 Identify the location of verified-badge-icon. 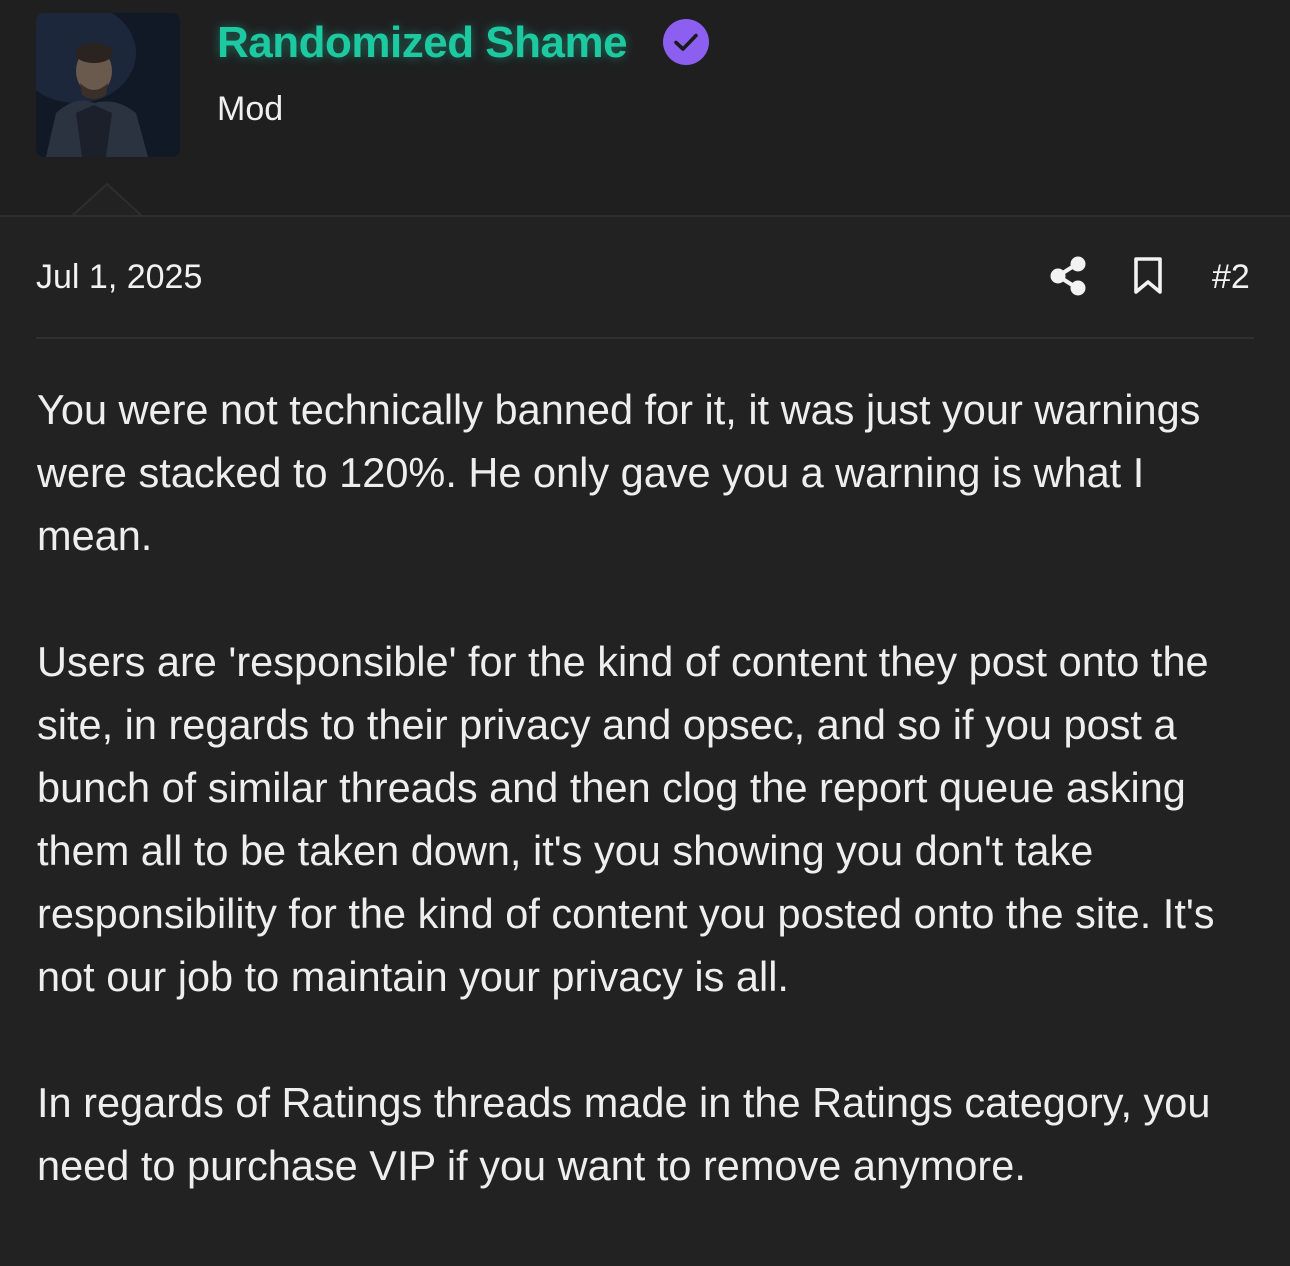
(686, 42).